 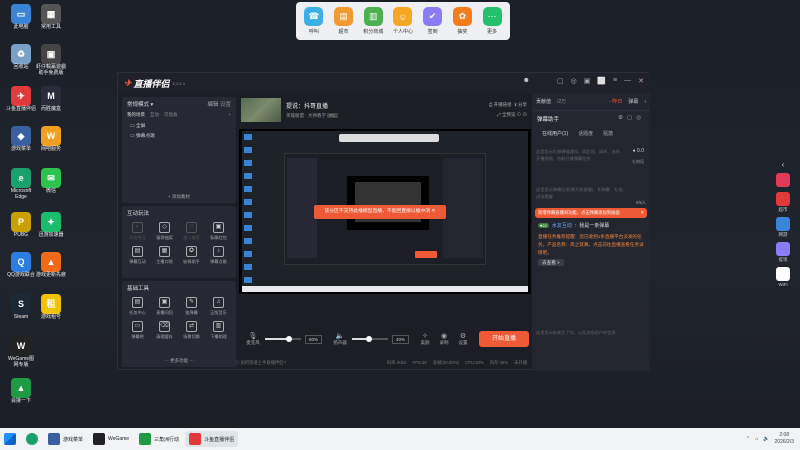 I want to click on desktop-icon: ▣ 虾仔輸贏遊戲助手免费版, so click(x=51, y=60).